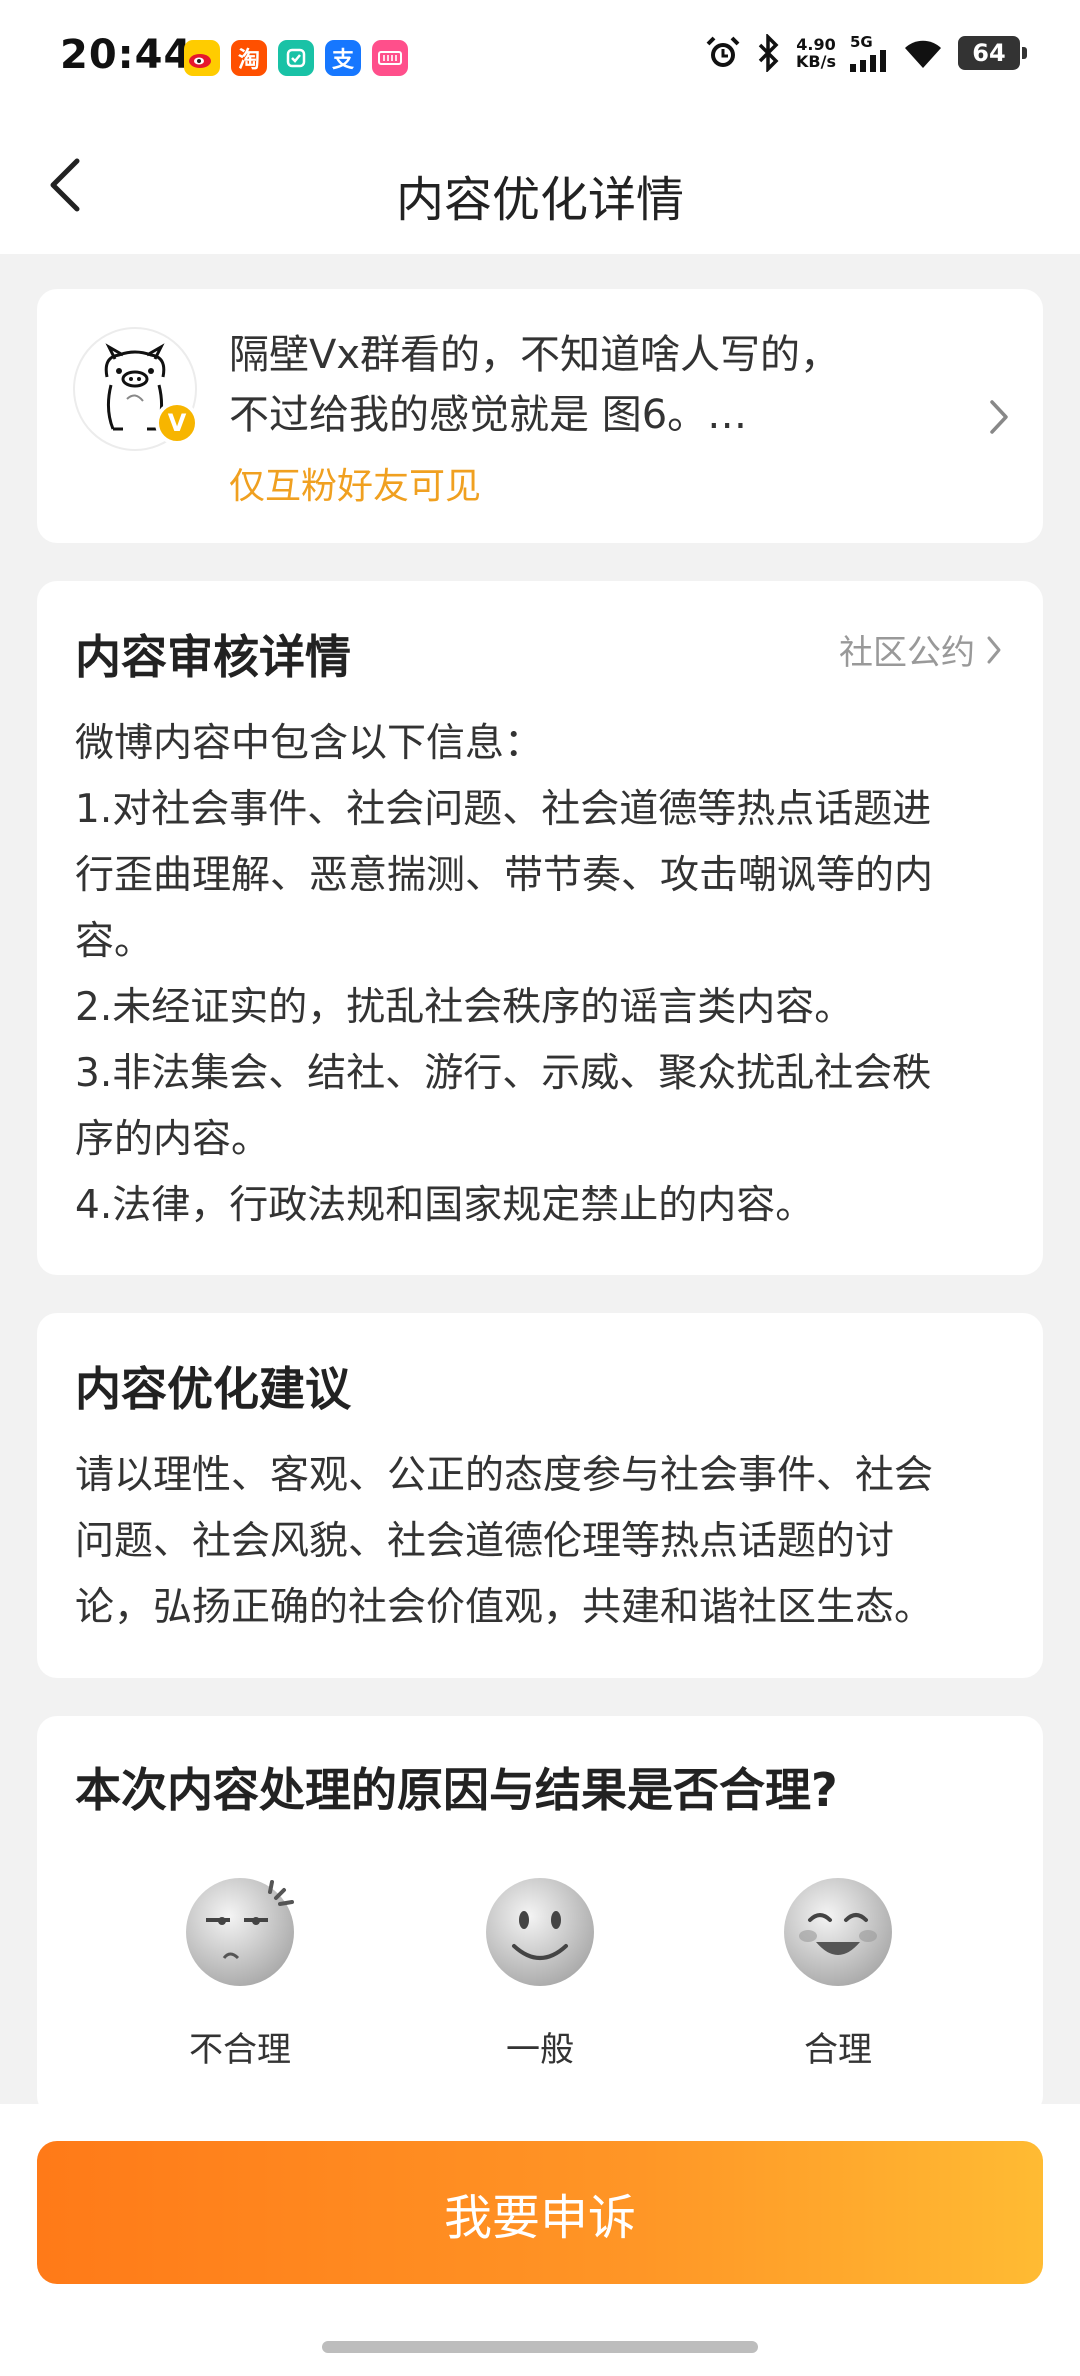  What do you see at coordinates (540, 2212) in the screenshot?
I see `appeal-button: 我要申诉` at bounding box center [540, 2212].